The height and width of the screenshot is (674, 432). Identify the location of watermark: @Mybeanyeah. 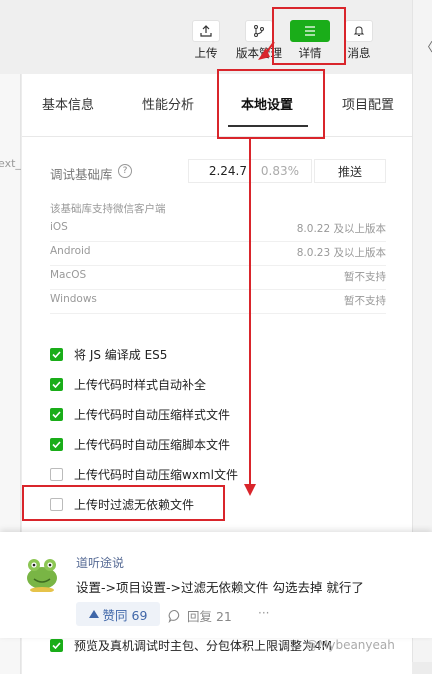
(350, 645).